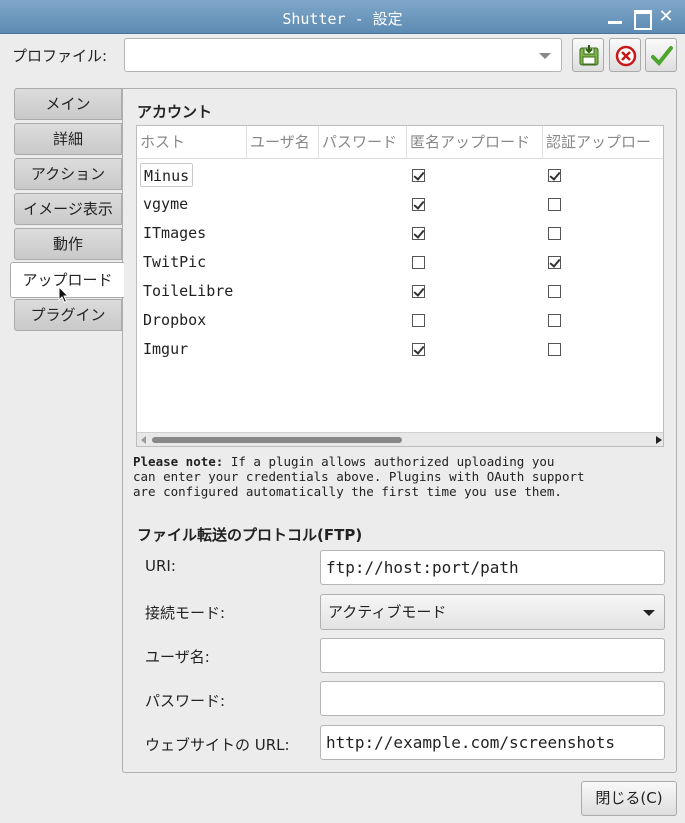 The image size is (685, 823). I want to click on horizontal-scrollbar, so click(400, 439).